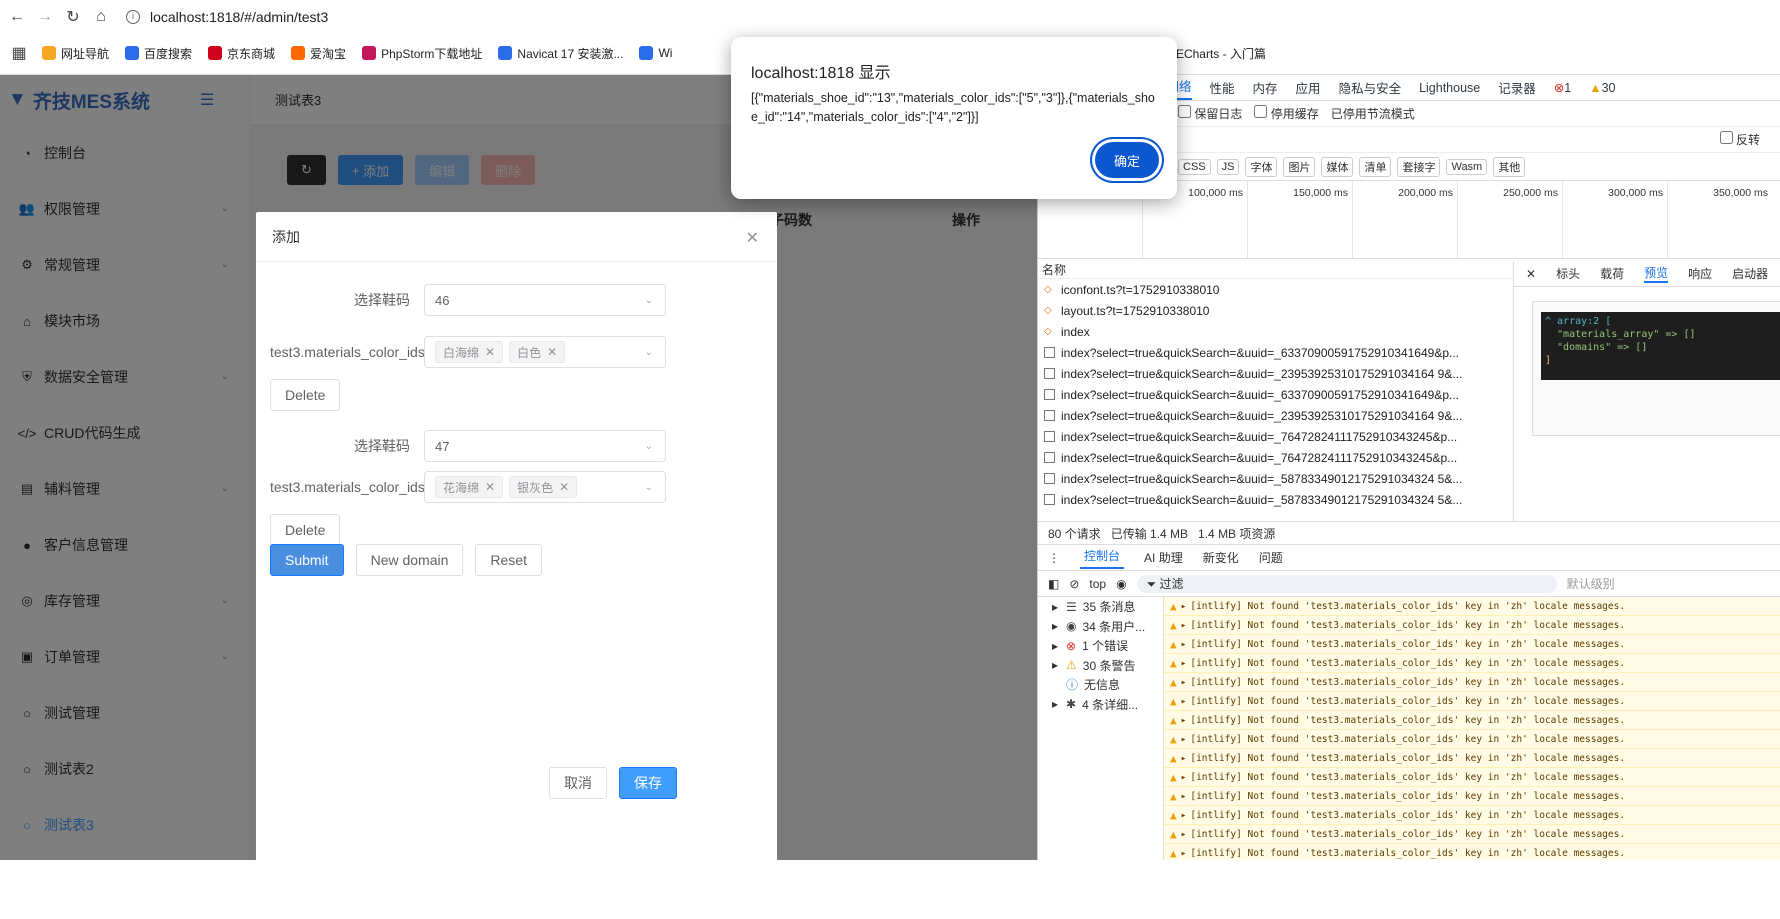 The width and height of the screenshot is (1780, 919). What do you see at coordinates (1194, 166) in the screenshot?
I see `resource-filter-chip: CSS` at bounding box center [1194, 166].